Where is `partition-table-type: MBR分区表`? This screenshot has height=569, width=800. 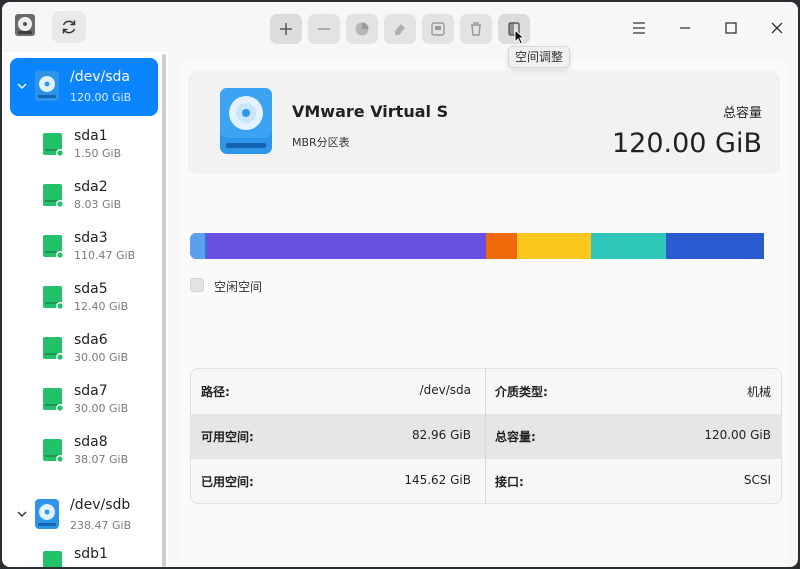
partition-table-type: MBR分区表 is located at coordinates (321, 142).